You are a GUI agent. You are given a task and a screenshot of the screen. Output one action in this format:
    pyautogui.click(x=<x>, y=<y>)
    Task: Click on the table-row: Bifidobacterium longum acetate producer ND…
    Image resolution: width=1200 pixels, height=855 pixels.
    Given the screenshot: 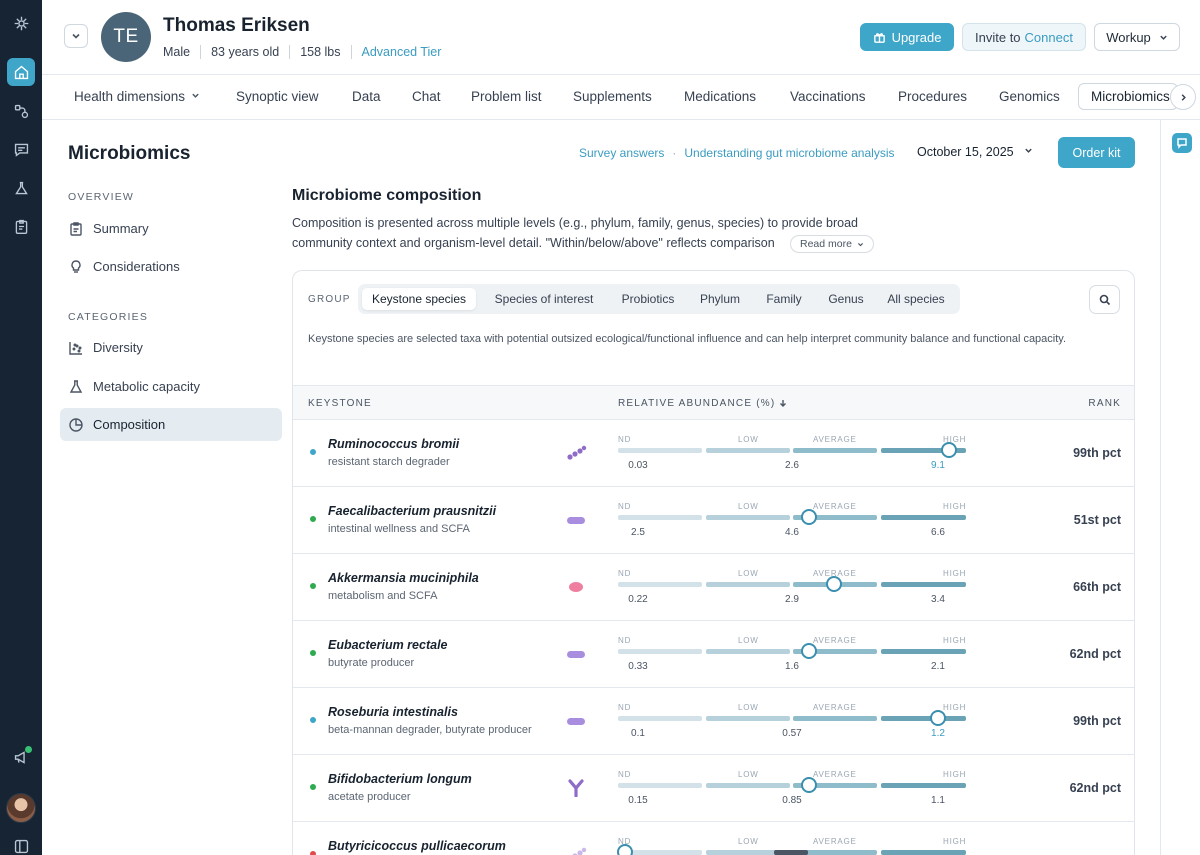 What is the action you would take?
    pyautogui.click(x=713, y=788)
    